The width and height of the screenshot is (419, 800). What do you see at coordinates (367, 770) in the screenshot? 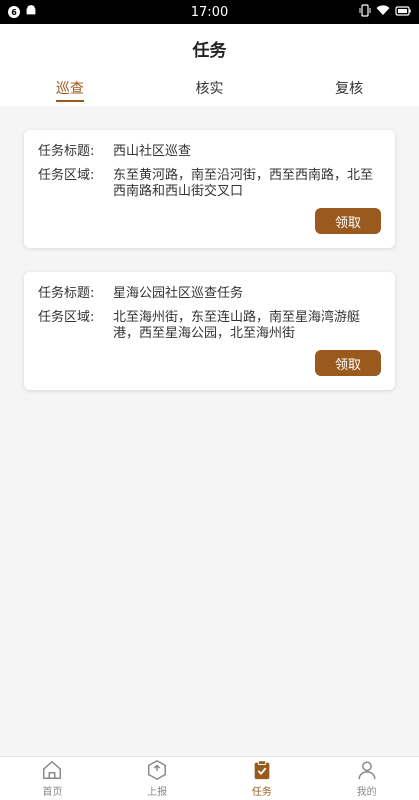
I see `user-icon` at bounding box center [367, 770].